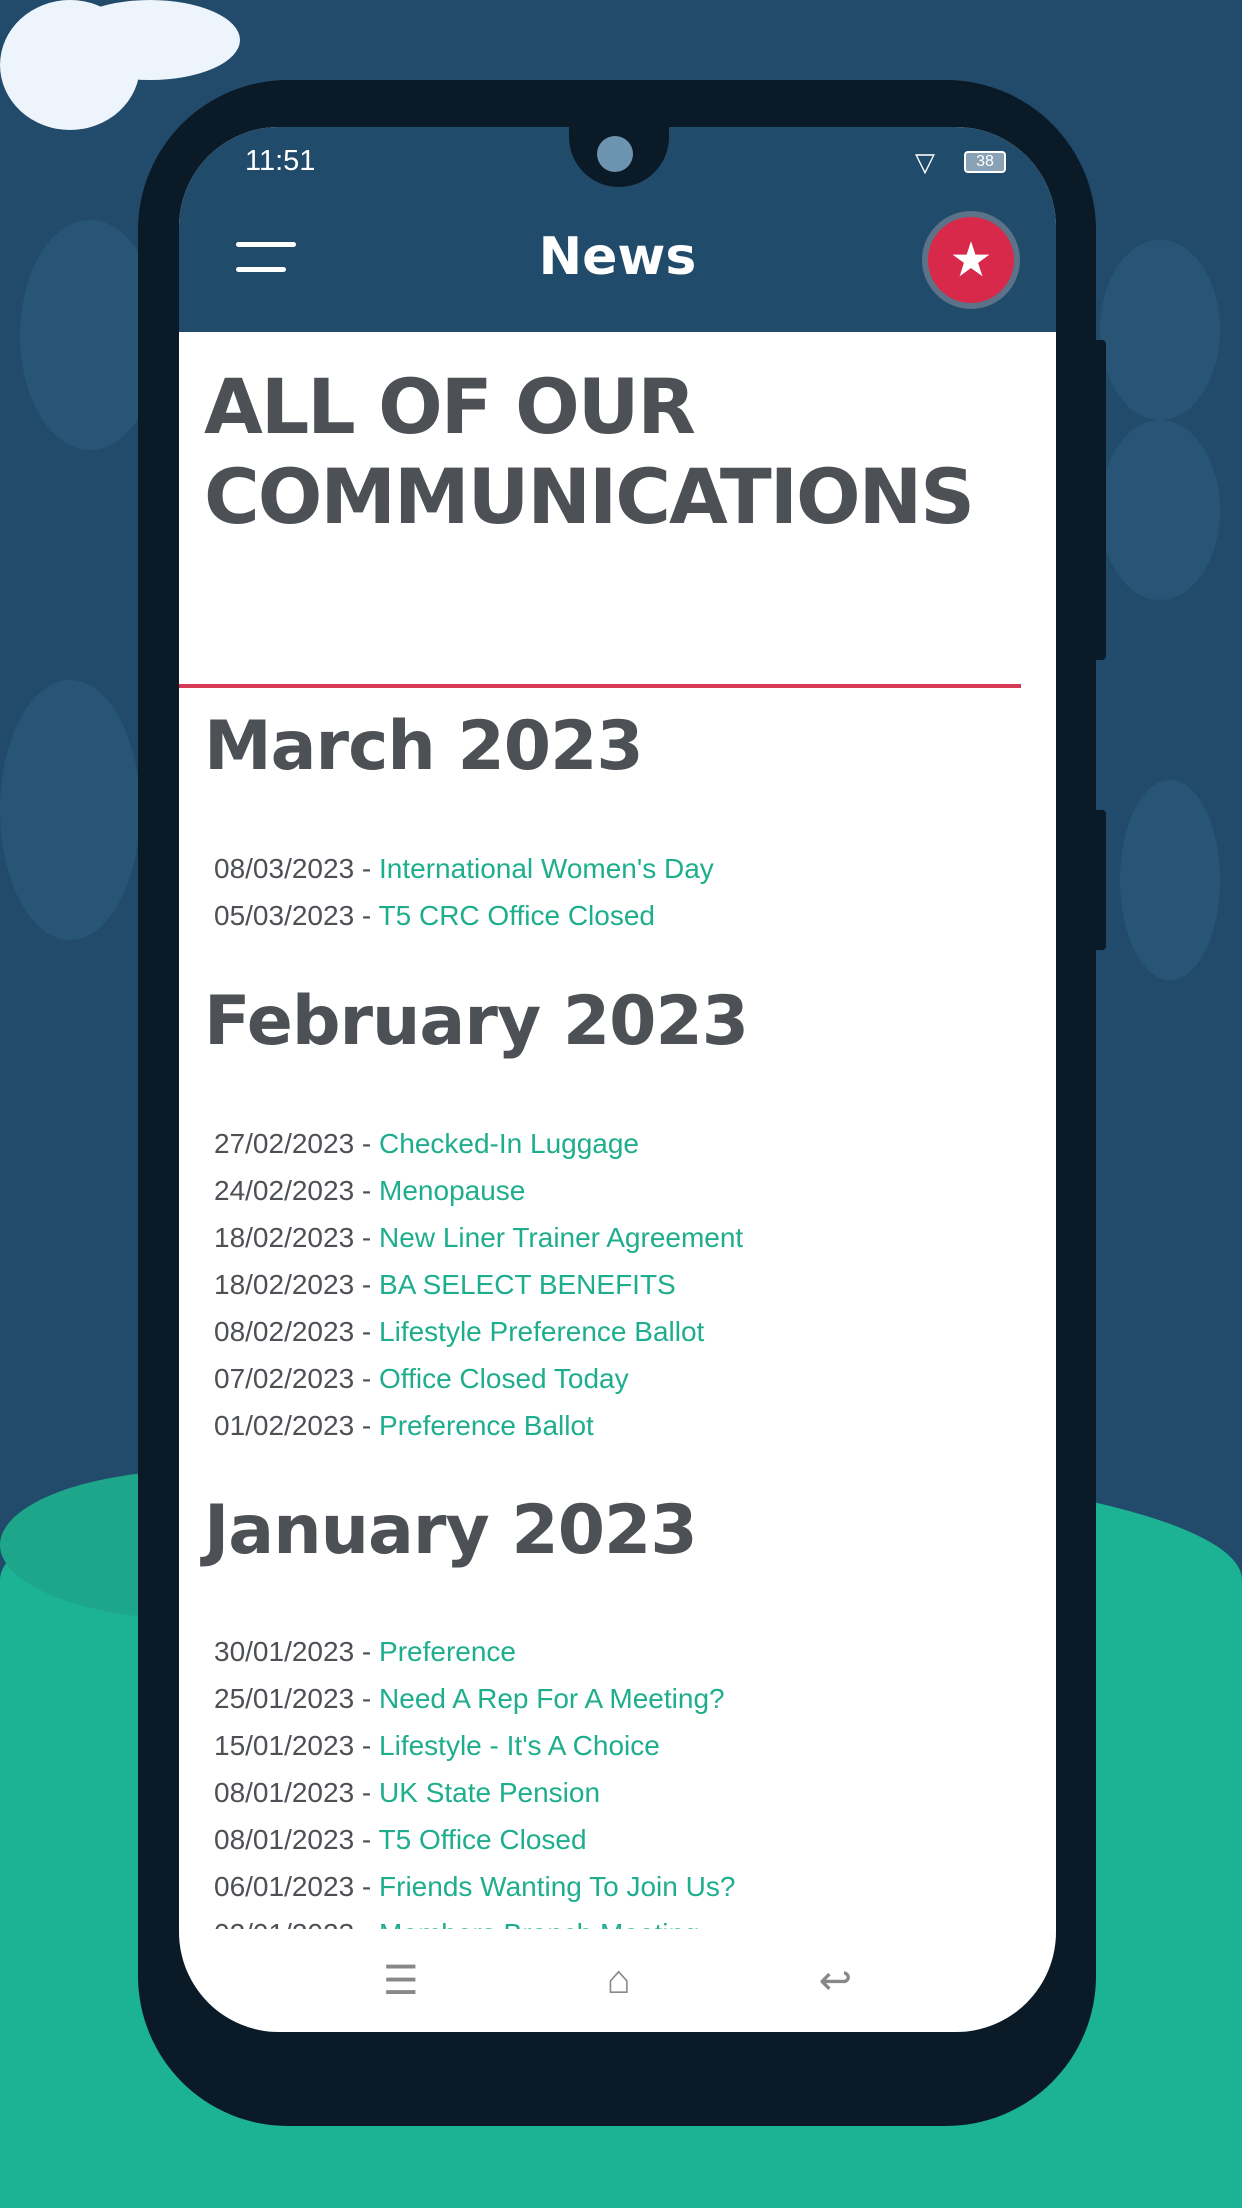 The width and height of the screenshot is (1242, 2208). What do you see at coordinates (925, 162) in the screenshot?
I see `wifi-icon: ▽` at bounding box center [925, 162].